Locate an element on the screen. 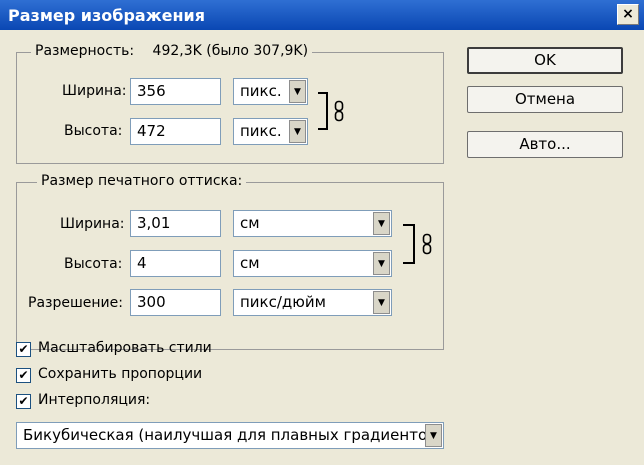 The width and height of the screenshot is (644, 465). pixel-height-unit: пикс. is located at coordinates (261, 131).